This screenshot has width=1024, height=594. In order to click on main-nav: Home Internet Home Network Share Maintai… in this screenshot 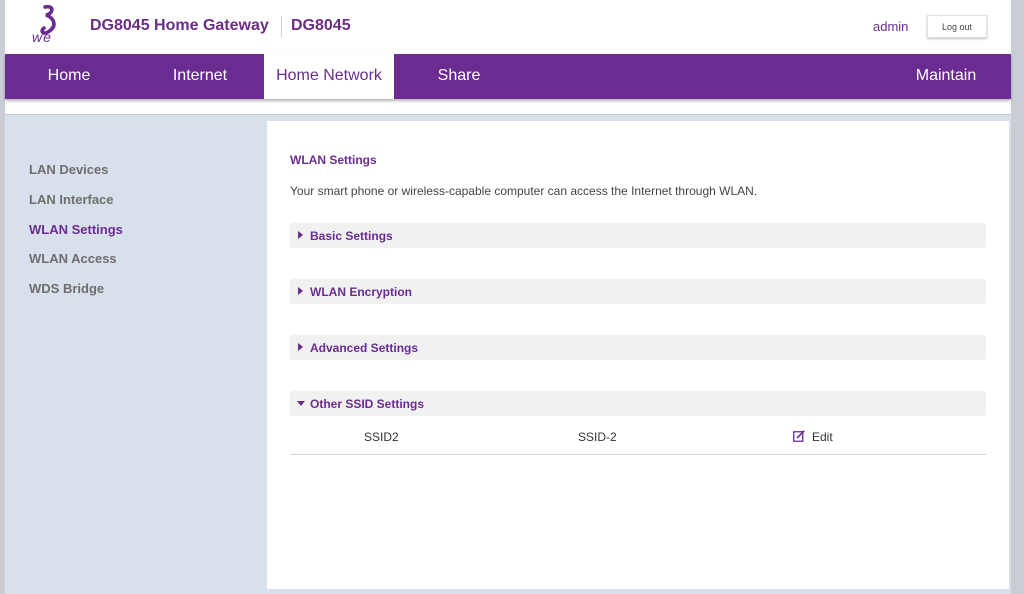, I will do `click(508, 76)`.